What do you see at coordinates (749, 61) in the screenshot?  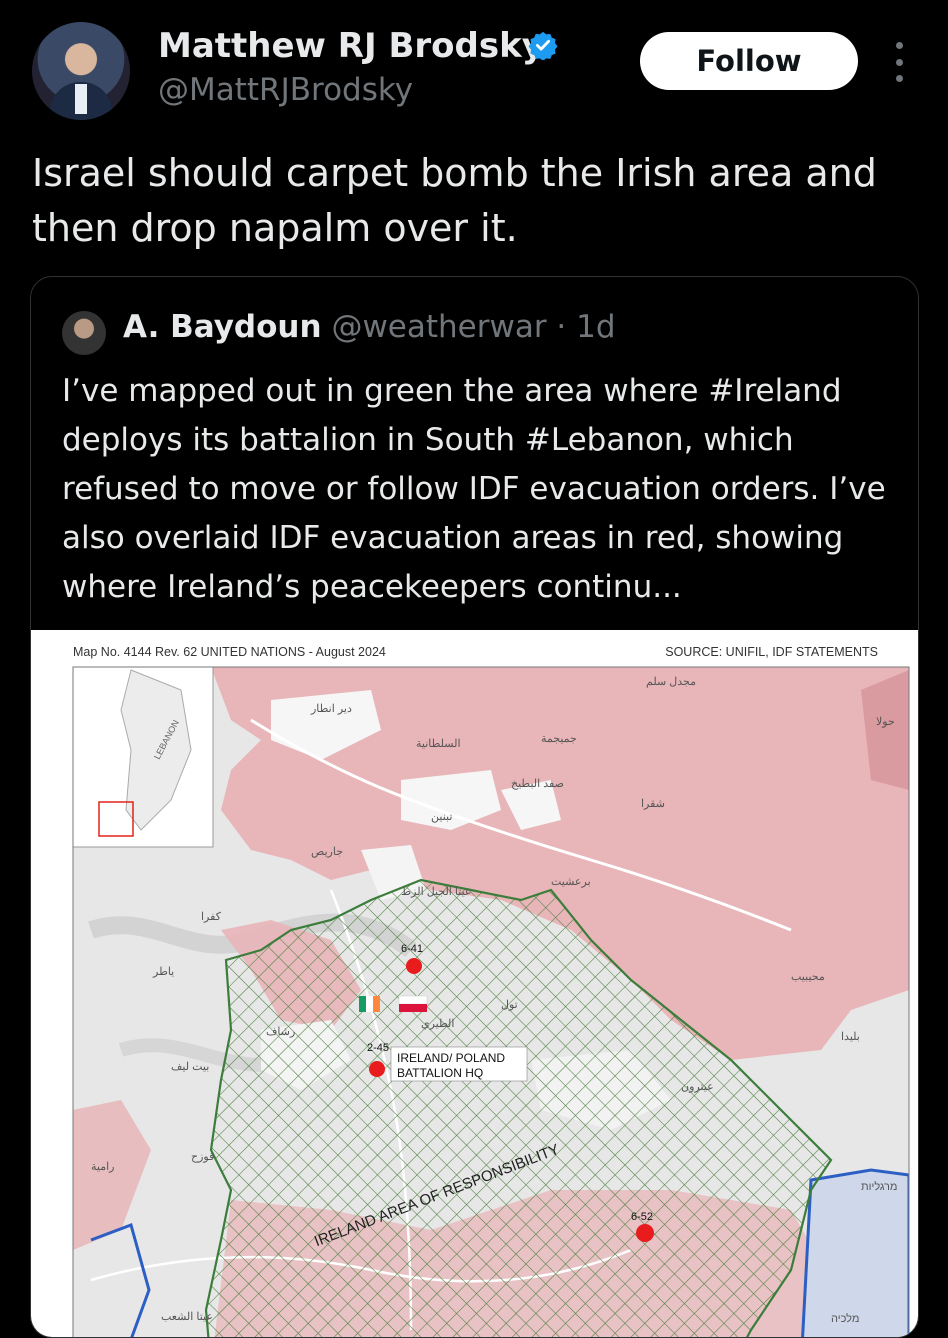 I see `follow-button: Follow` at bounding box center [749, 61].